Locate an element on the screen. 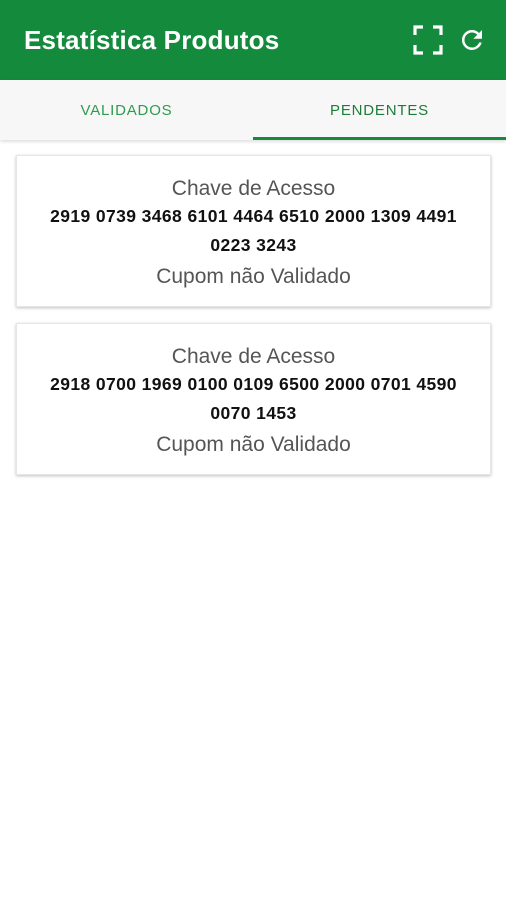 Image resolution: width=506 pixels, height=900 pixels. fullscreen-button is located at coordinates (428, 40).